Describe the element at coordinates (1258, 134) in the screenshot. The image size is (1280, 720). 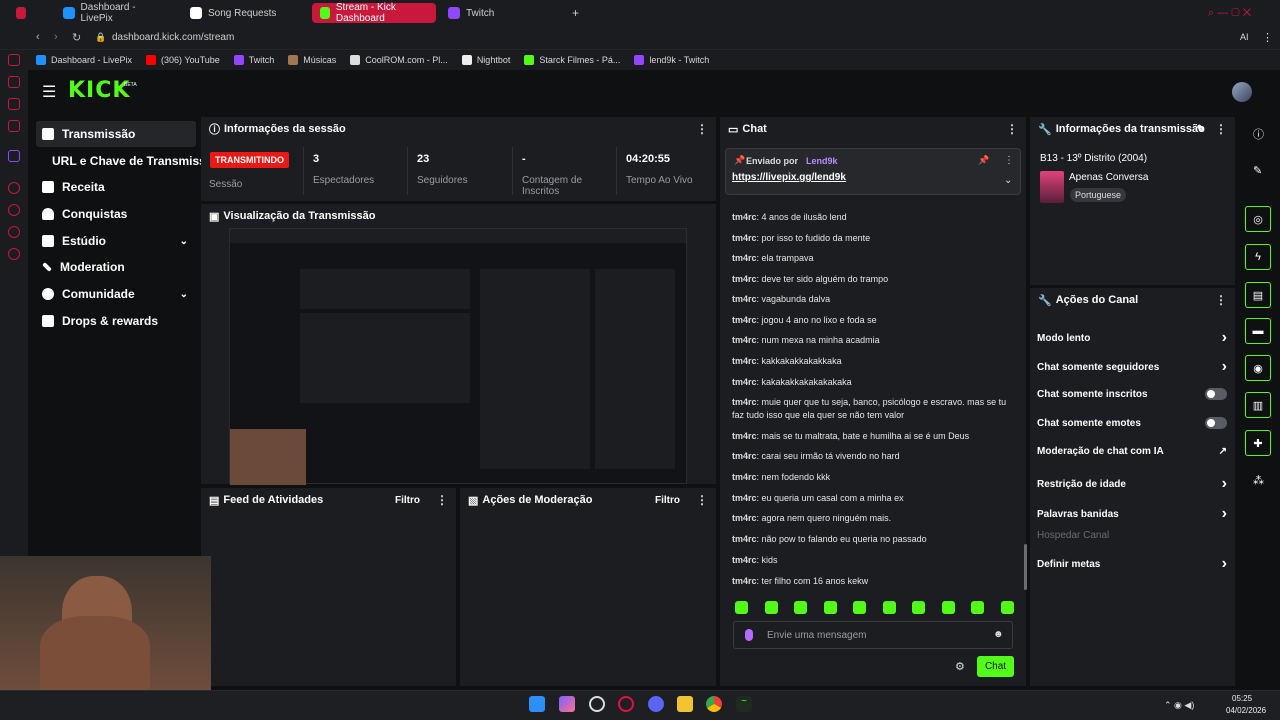
I see `info-icon: ⓘ` at that location.